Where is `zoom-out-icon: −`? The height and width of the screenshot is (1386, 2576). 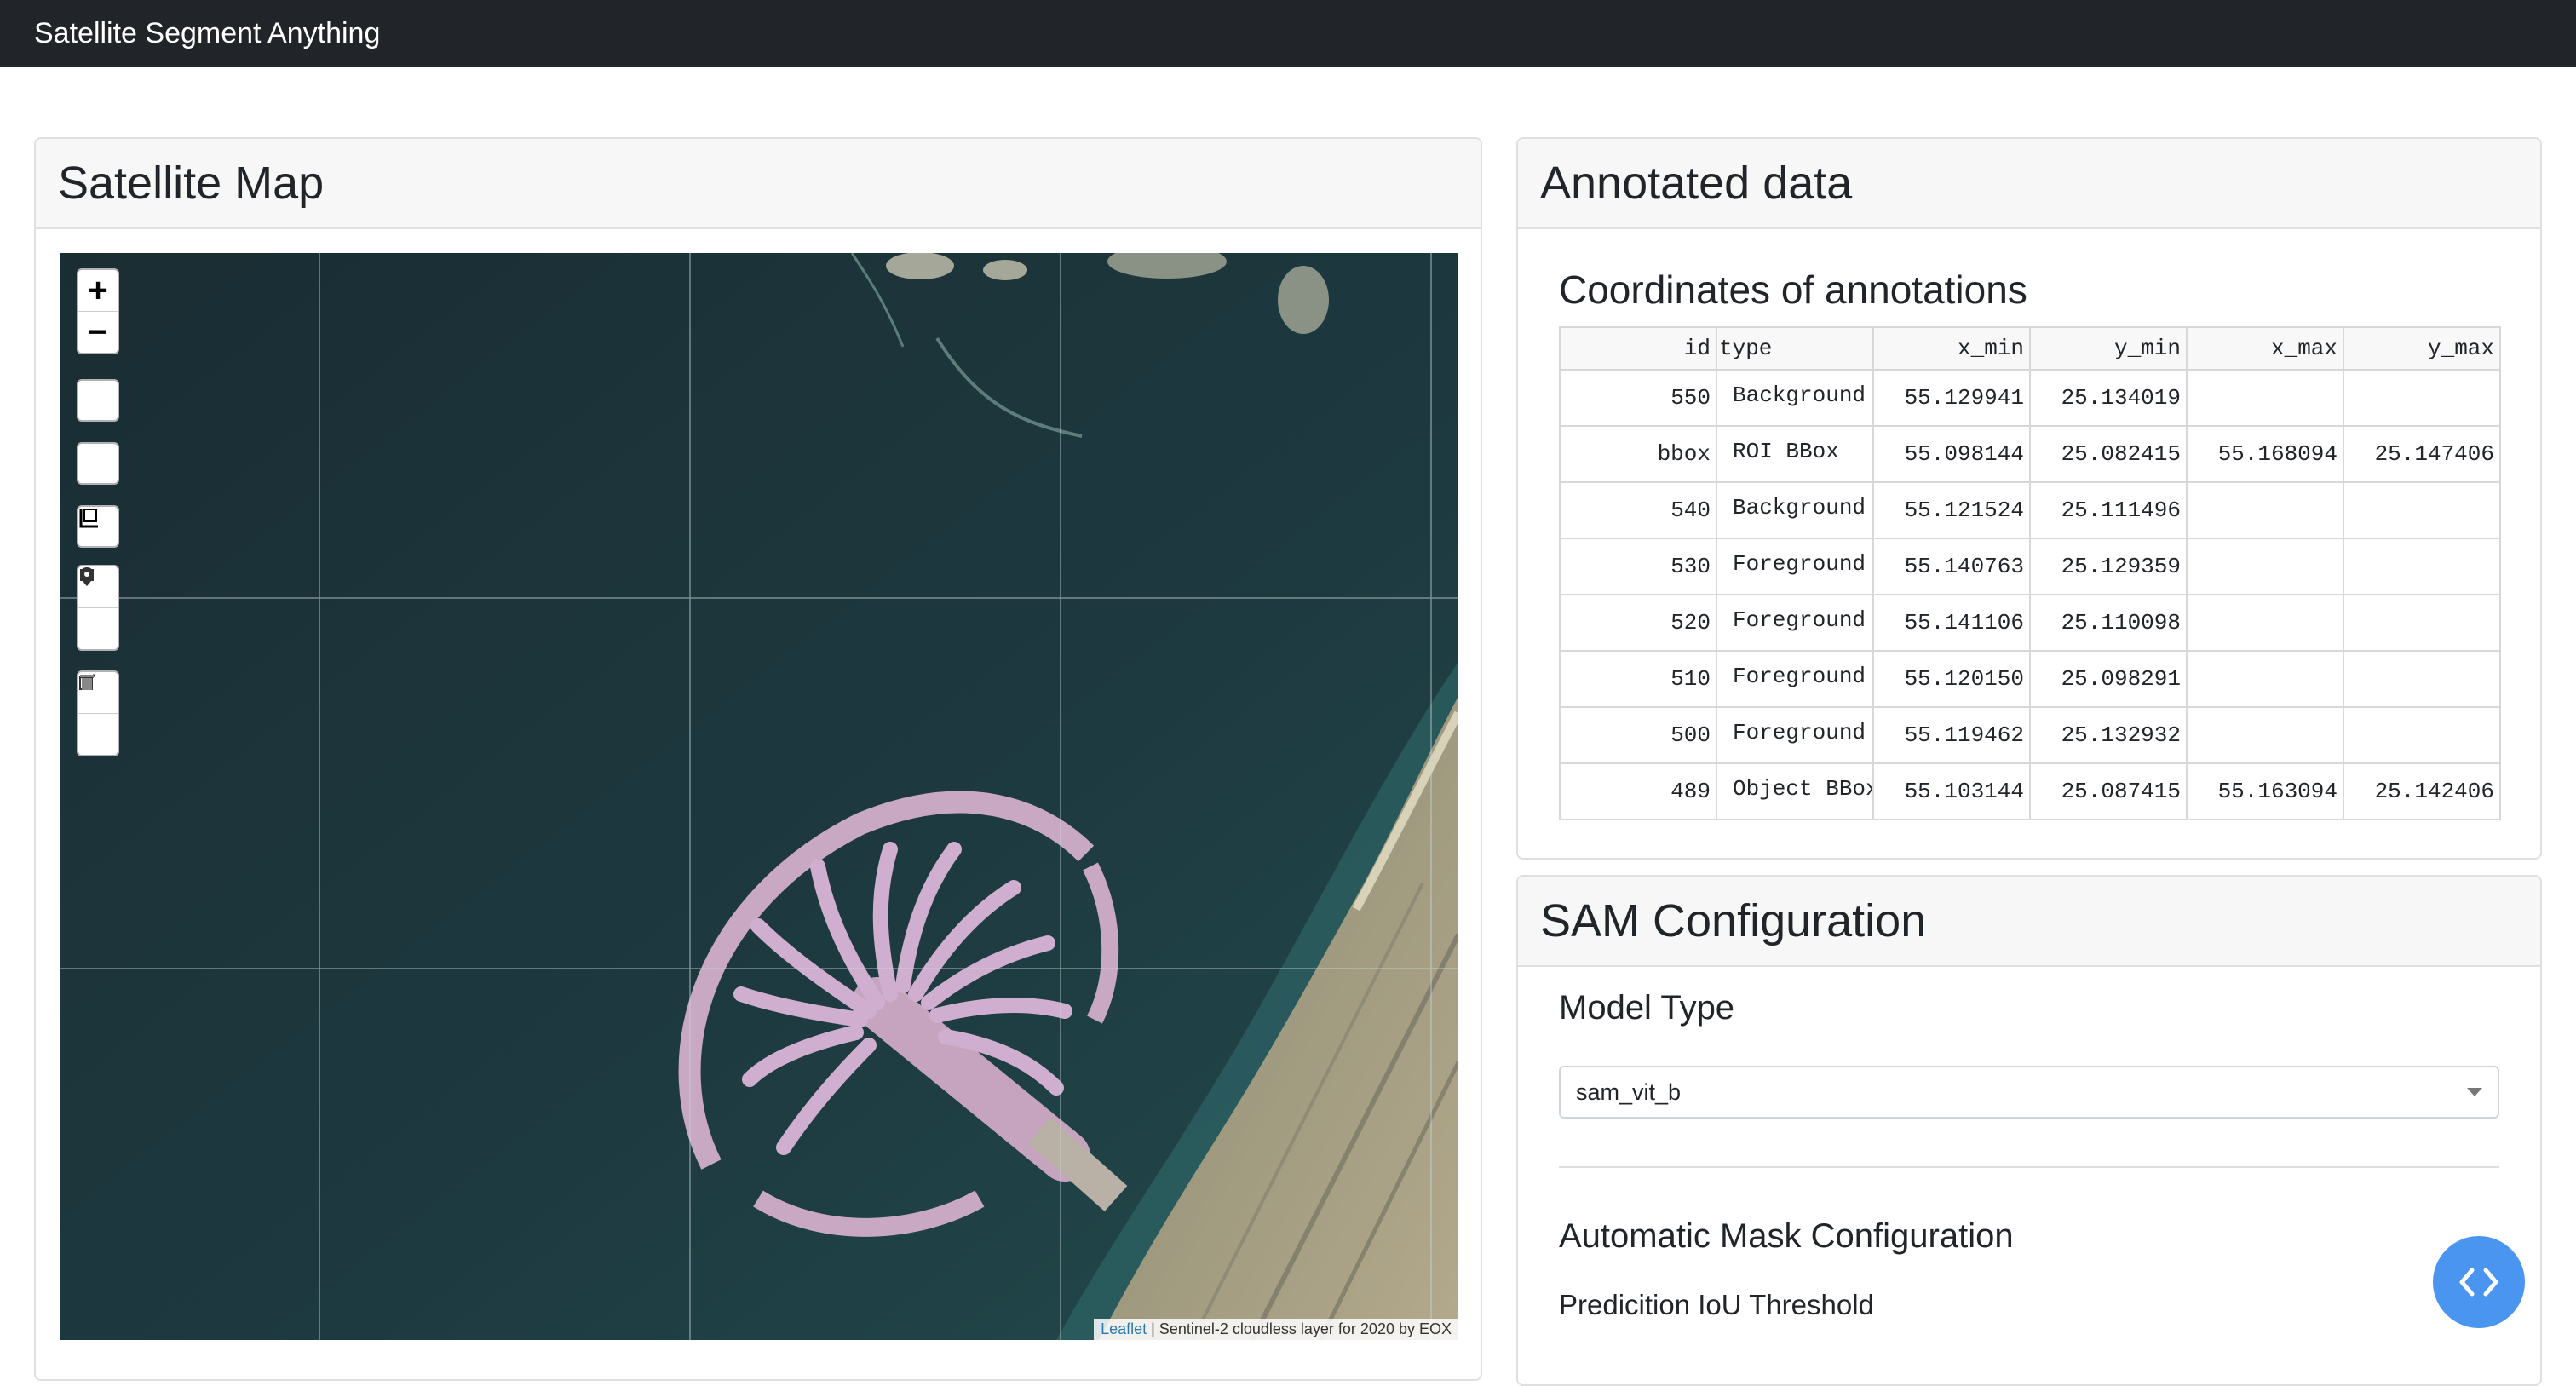 zoom-out-icon: − is located at coordinates (98, 332).